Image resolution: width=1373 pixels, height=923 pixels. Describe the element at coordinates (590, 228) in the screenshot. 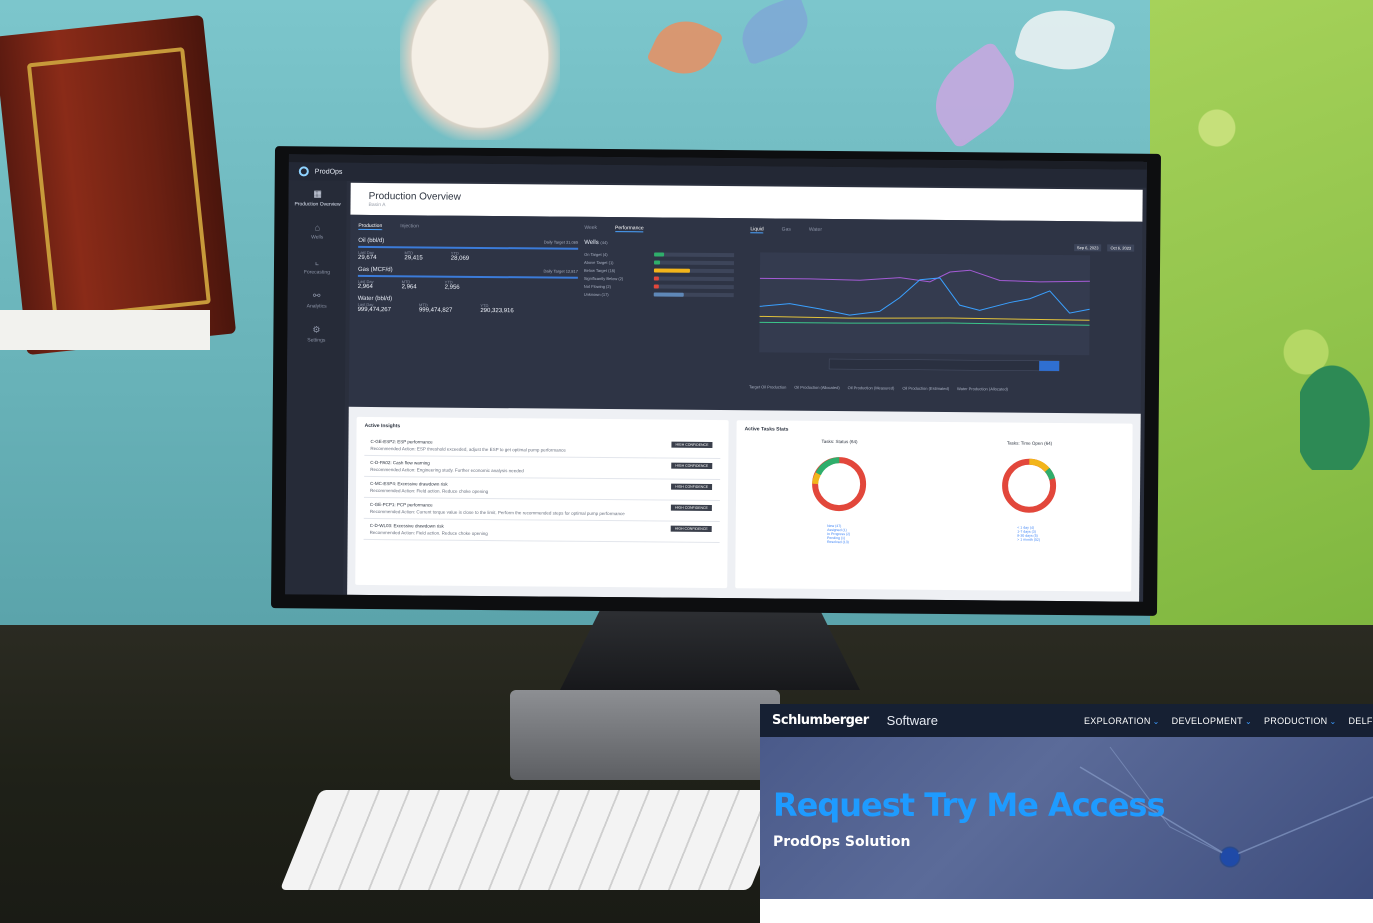

I see `tab-week: Week` at that location.